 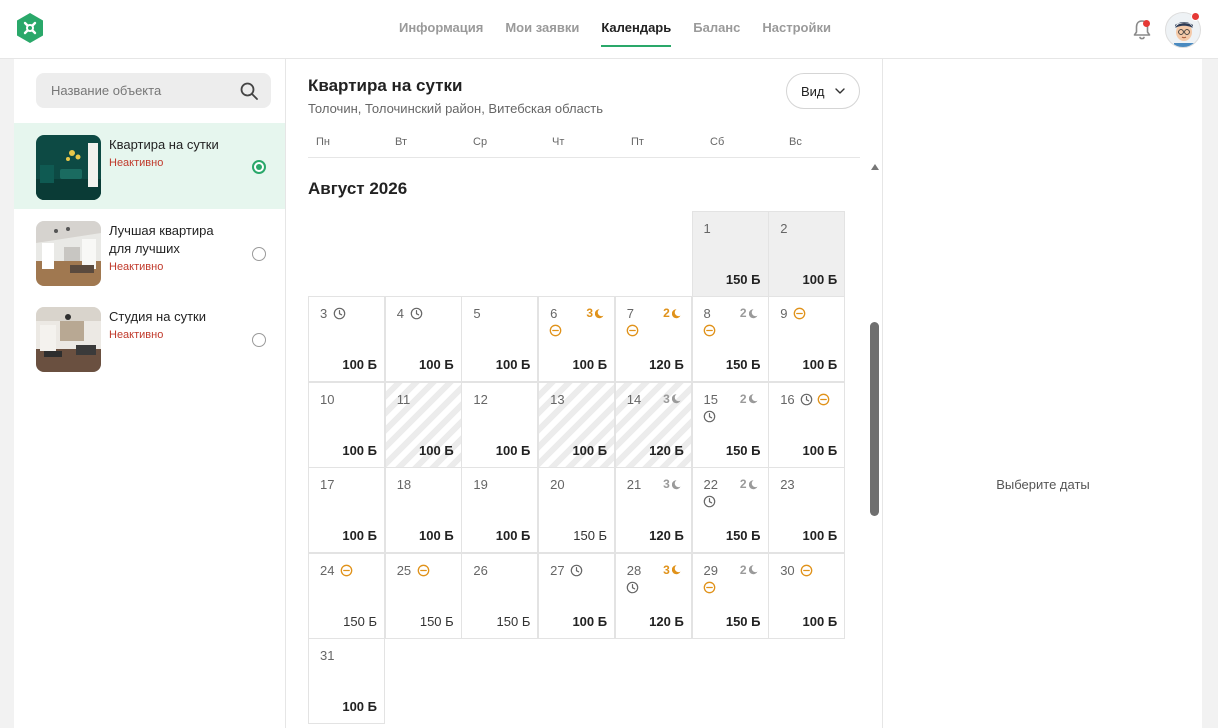 I want to click on calendar-day-8: 8 2 150 Б, so click(x=730, y=339).